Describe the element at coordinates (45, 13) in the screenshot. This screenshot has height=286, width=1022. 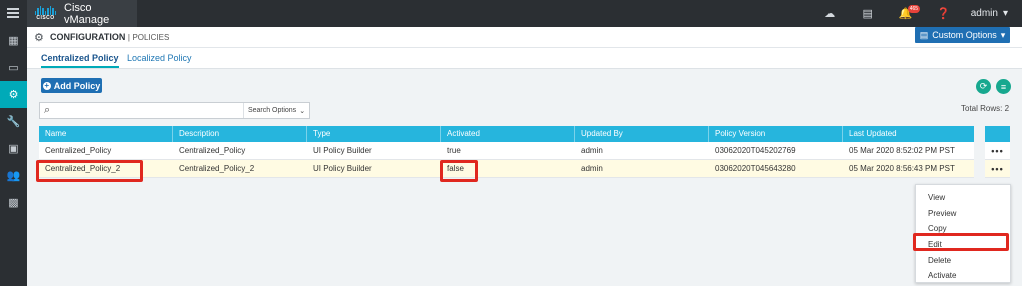
I see `cisco-logo-icon: CISCO` at that location.